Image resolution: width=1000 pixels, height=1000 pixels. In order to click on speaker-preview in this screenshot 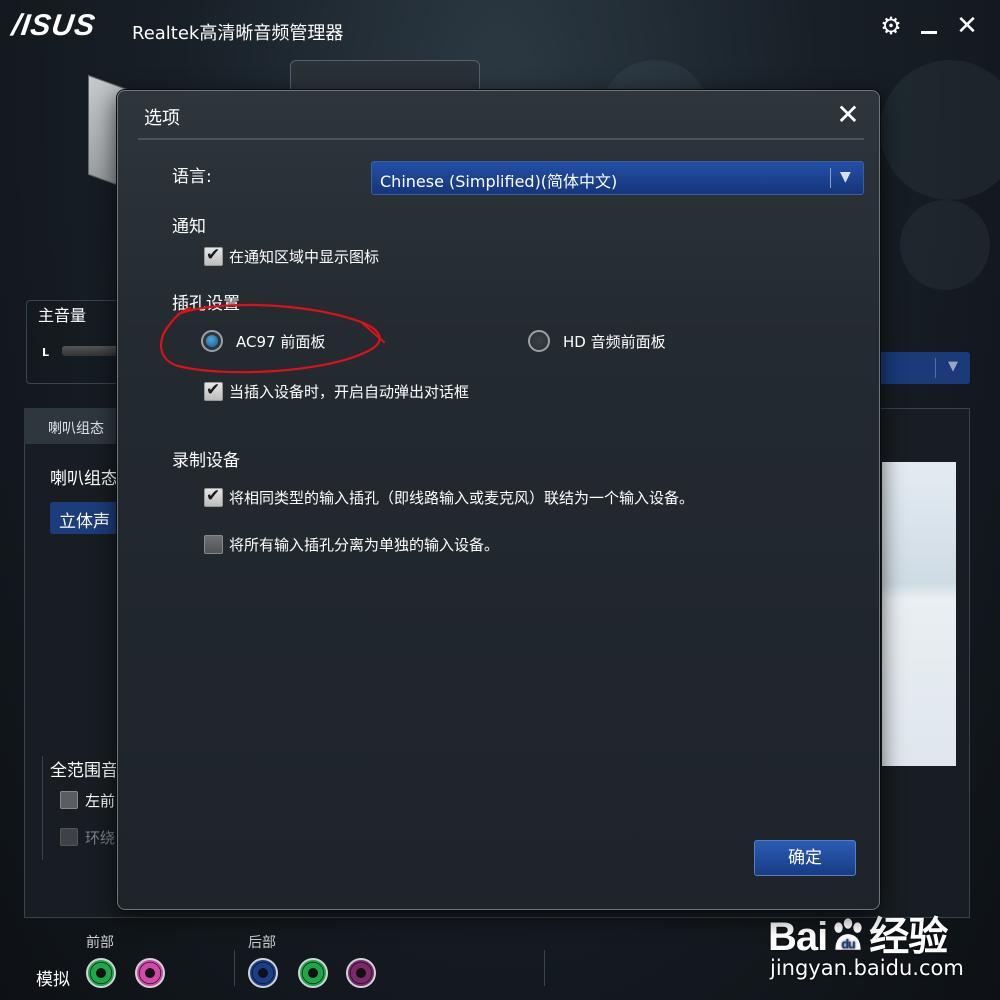, I will do `click(919, 614)`.